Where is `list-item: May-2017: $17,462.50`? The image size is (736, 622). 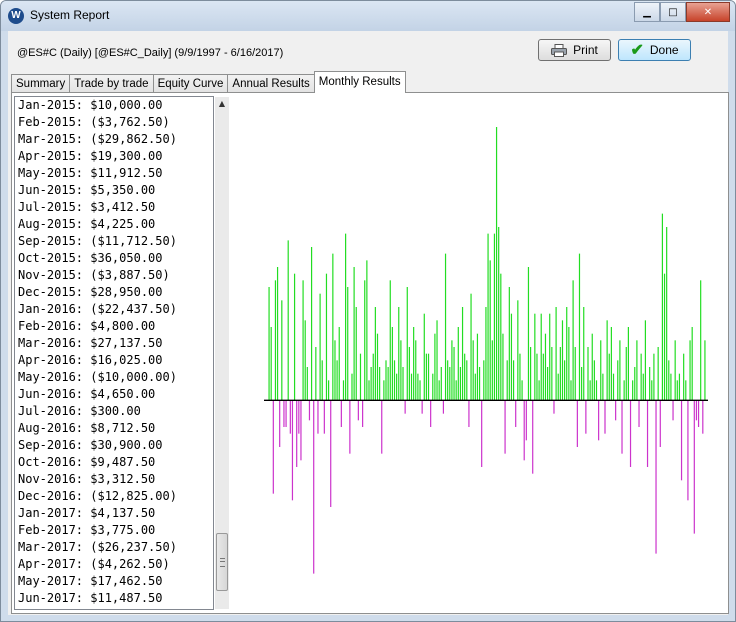 list-item: May-2017: $17,462.50 is located at coordinates (114, 581).